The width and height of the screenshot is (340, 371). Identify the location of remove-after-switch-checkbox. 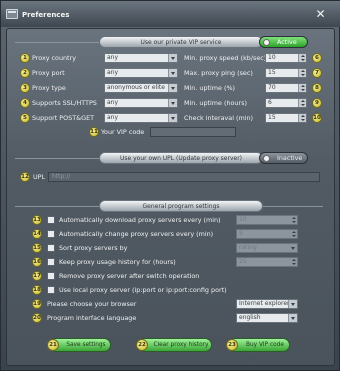
(51, 276).